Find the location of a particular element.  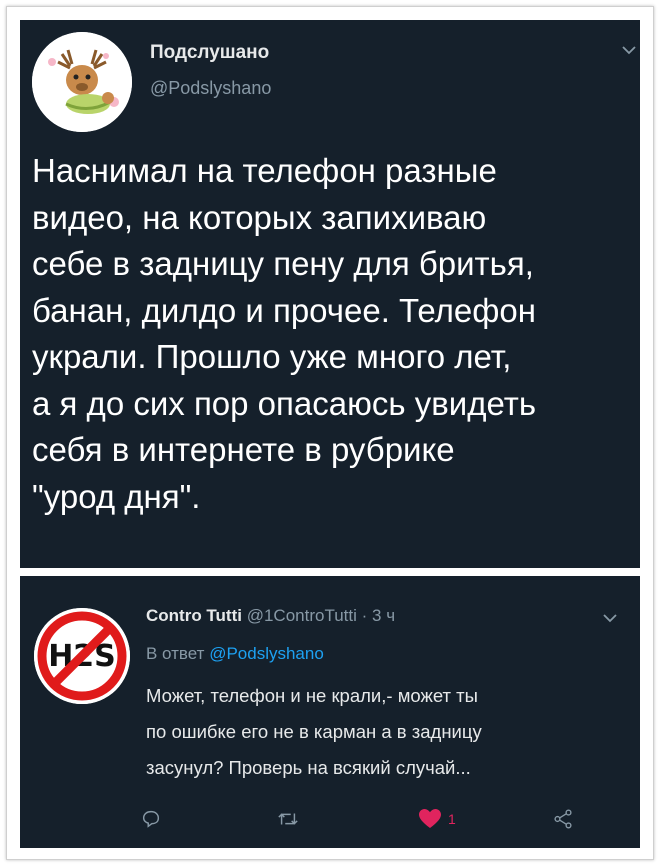

reply-to-label: В ответ is located at coordinates (175, 653).